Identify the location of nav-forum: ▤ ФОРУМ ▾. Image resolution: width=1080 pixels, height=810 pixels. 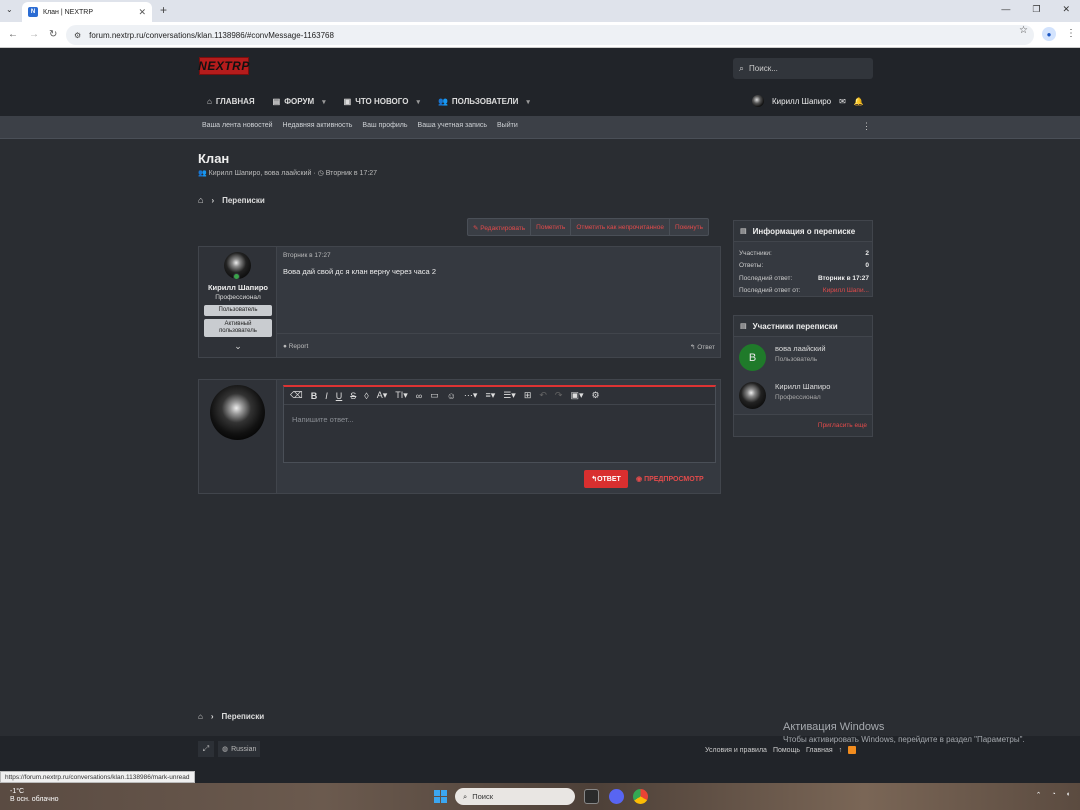
(299, 101).